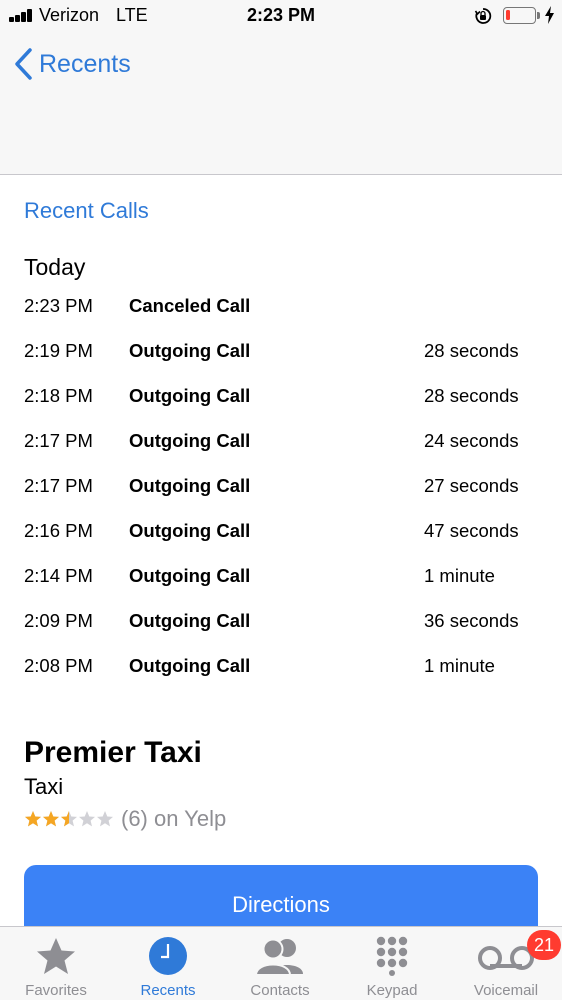 This screenshot has height=1000, width=562. Describe the element at coordinates (58, 575) in the screenshot. I see `call-time: 2:14 PM` at that location.